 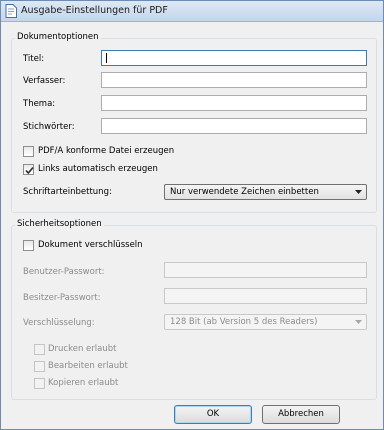 What do you see at coordinates (64, 272) in the screenshot?
I see `user-password-label: Benutzer-Passwort:` at bounding box center [64, 272].